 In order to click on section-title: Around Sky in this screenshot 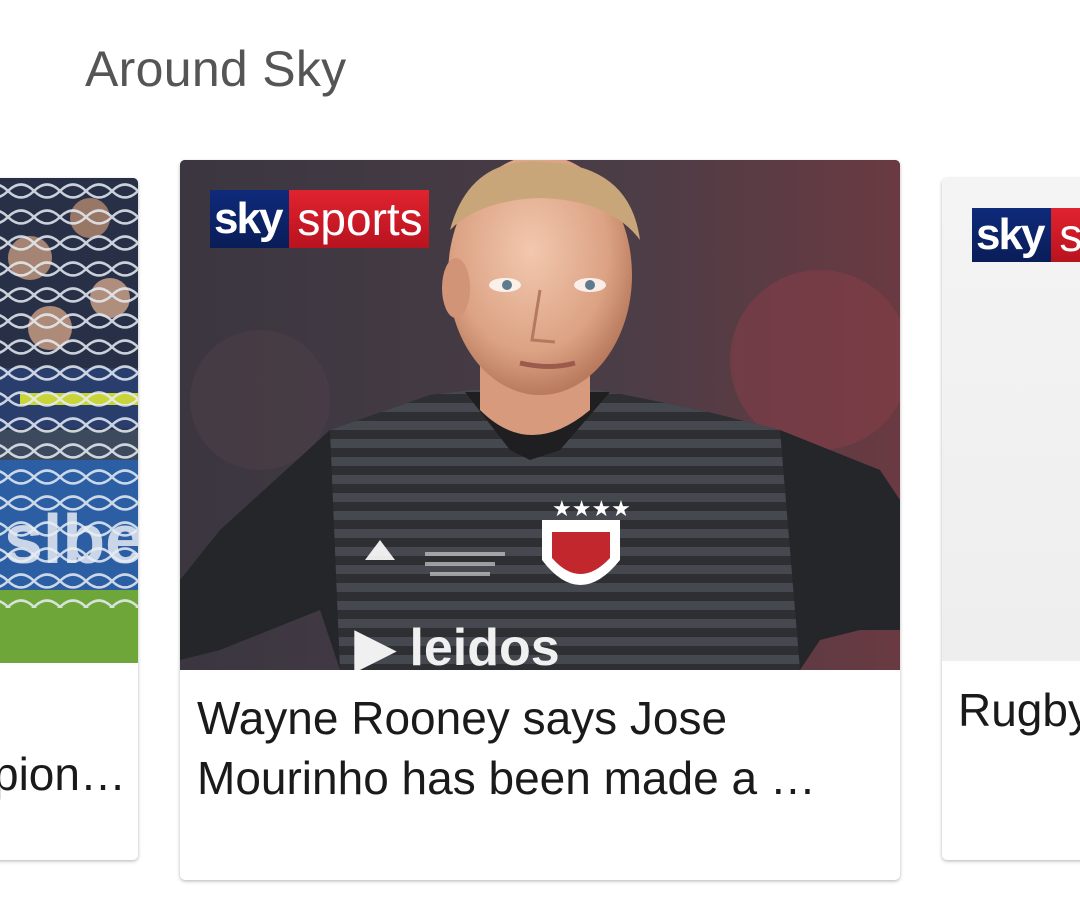, I will do `click(216, 69)`.